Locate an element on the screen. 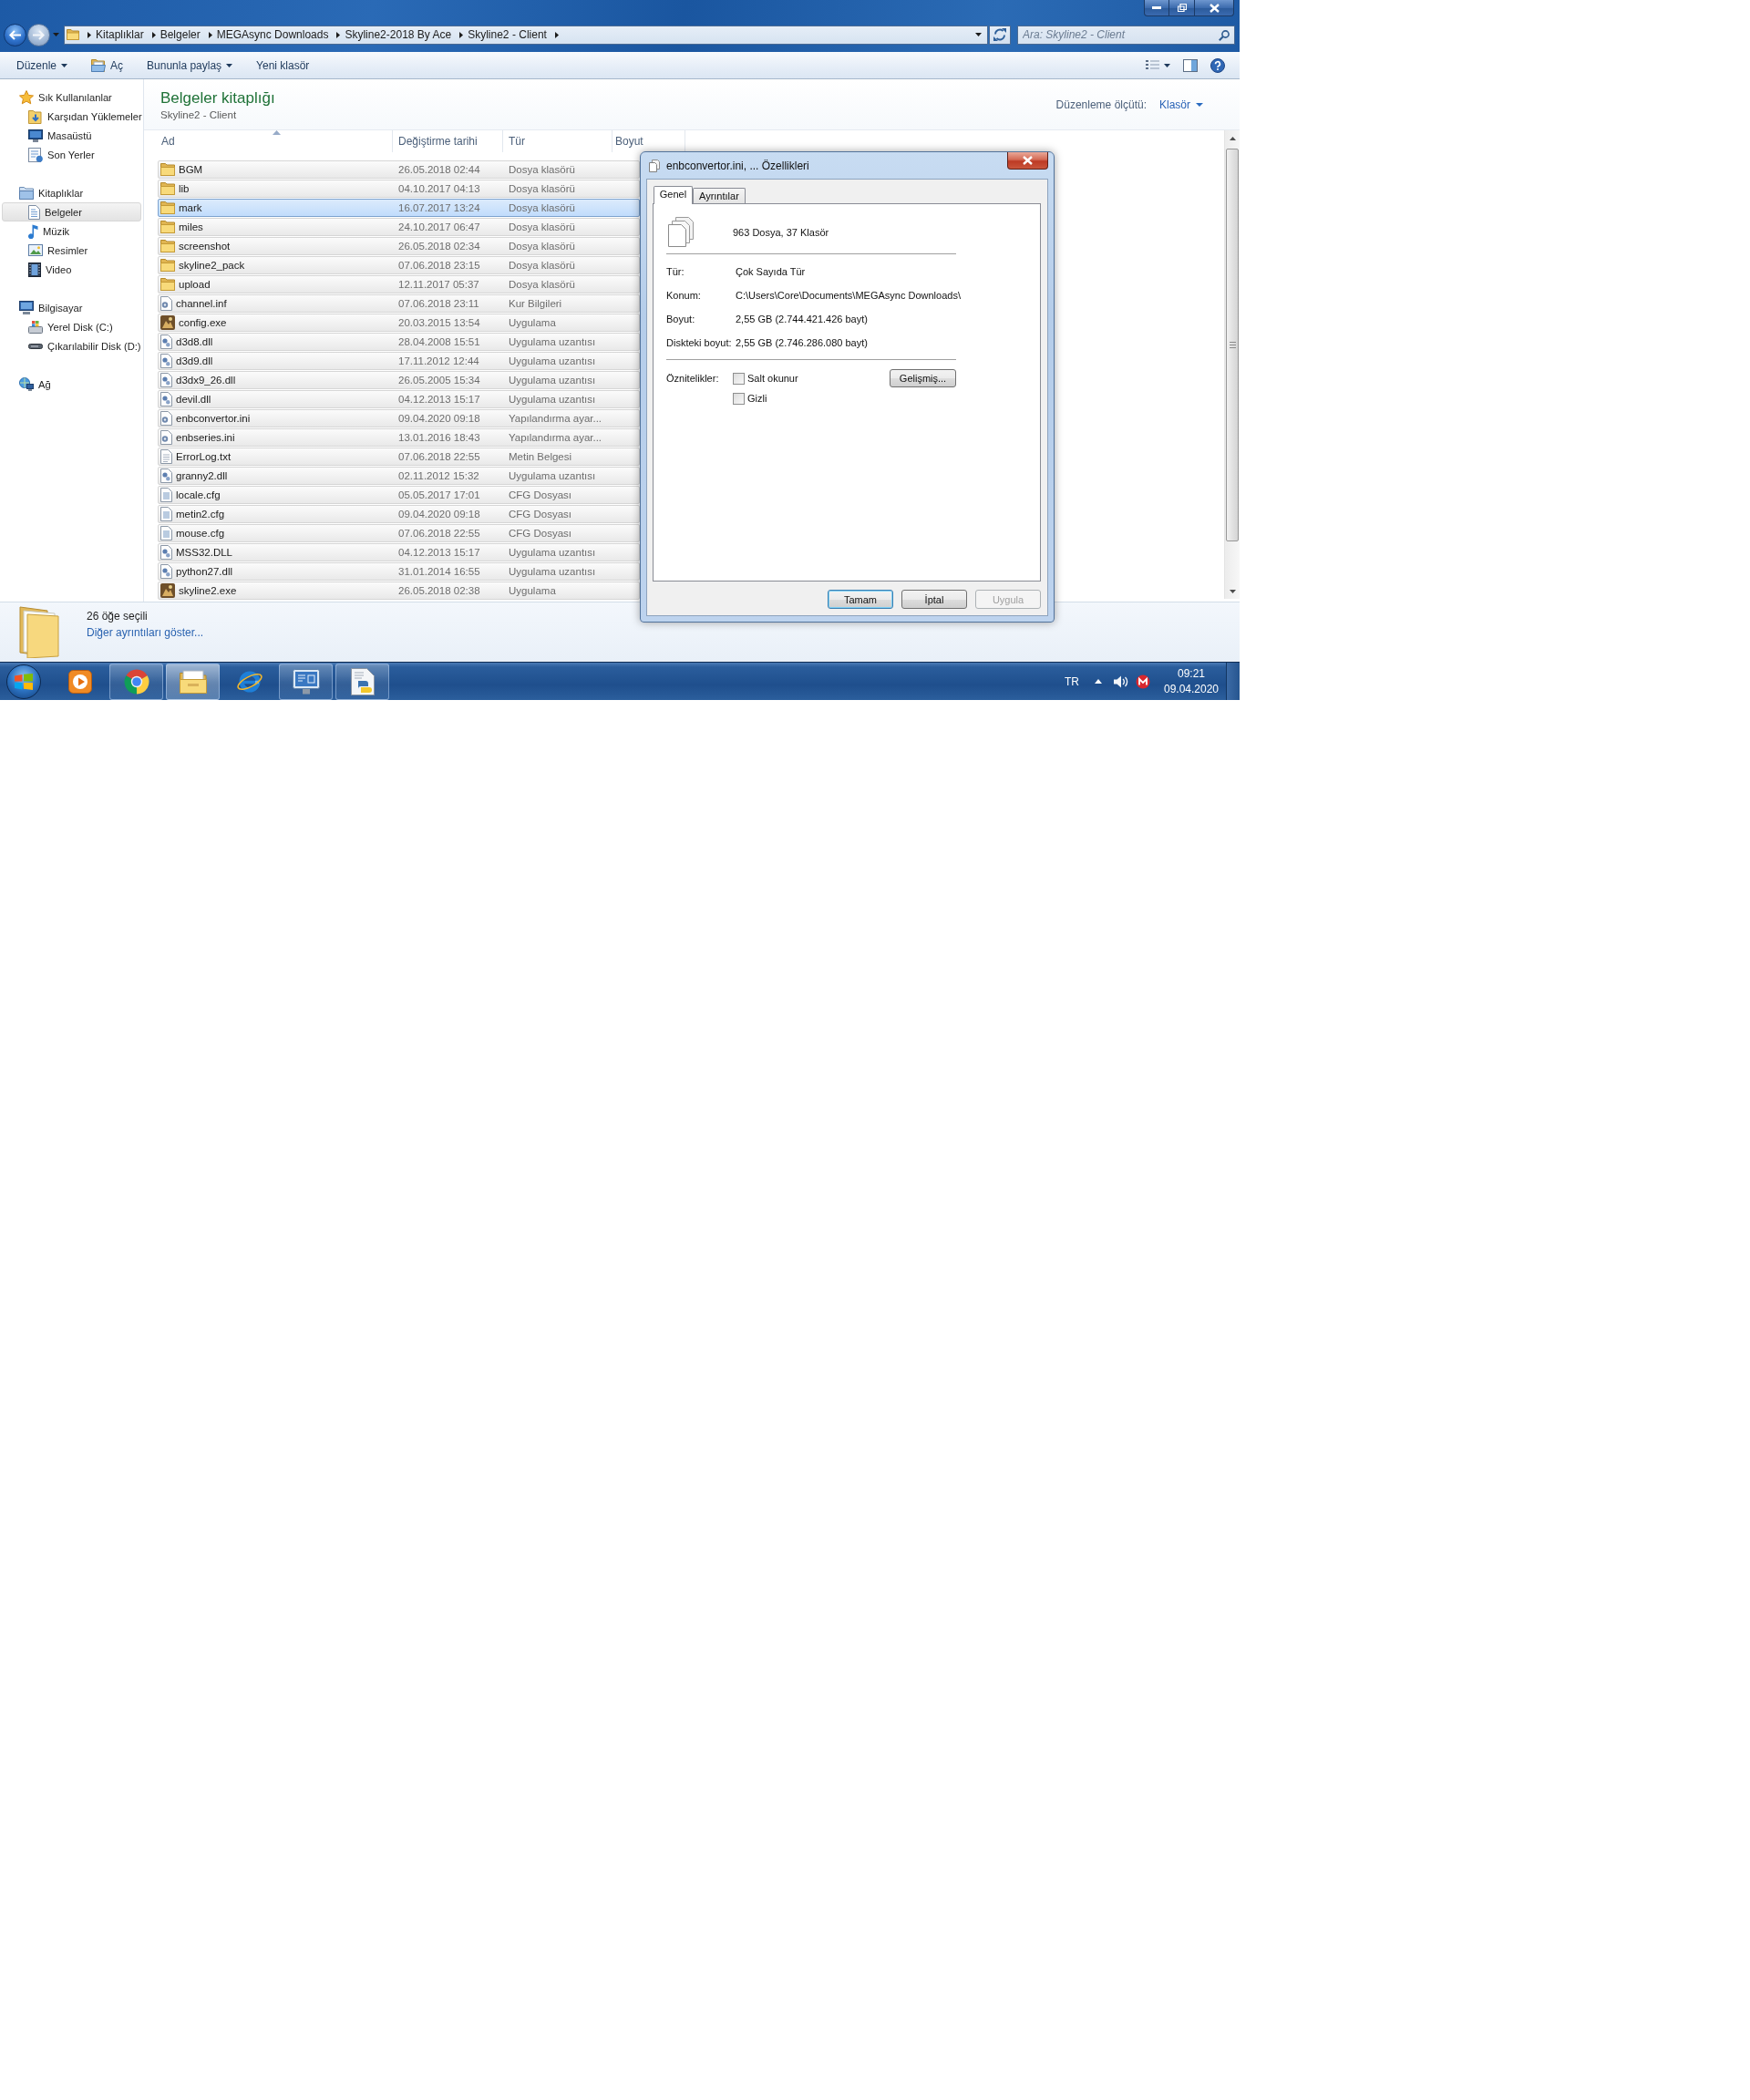  toolbar-button: Aç is located at coordinates (108, 66).